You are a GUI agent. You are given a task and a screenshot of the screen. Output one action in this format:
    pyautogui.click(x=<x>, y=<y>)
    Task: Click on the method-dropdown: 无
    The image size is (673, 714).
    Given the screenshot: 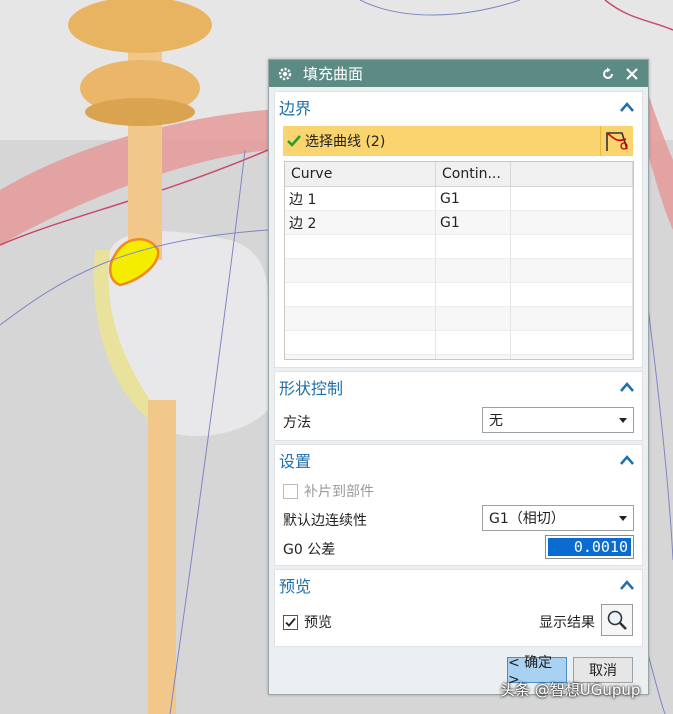 What is the action you would take?
    pyautogui.click(x=558, y=420)
    